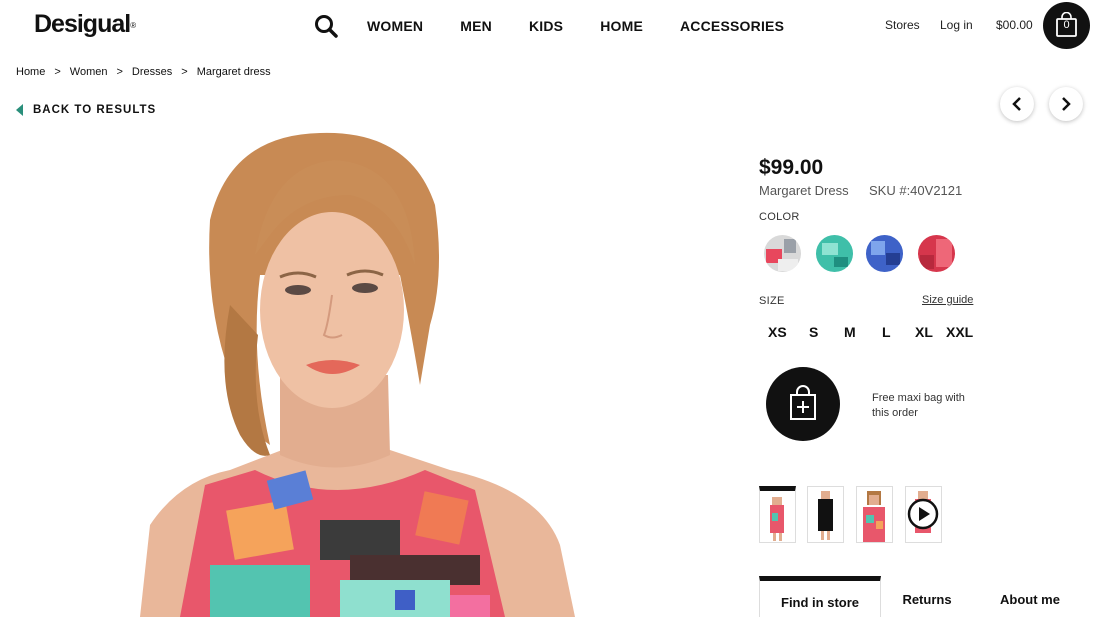 The height and width of the screenshot is (617, 1100). Describe the element at coordinates (834, 253) in the screenshot. I see `color-swatch-turquoise` at that location.